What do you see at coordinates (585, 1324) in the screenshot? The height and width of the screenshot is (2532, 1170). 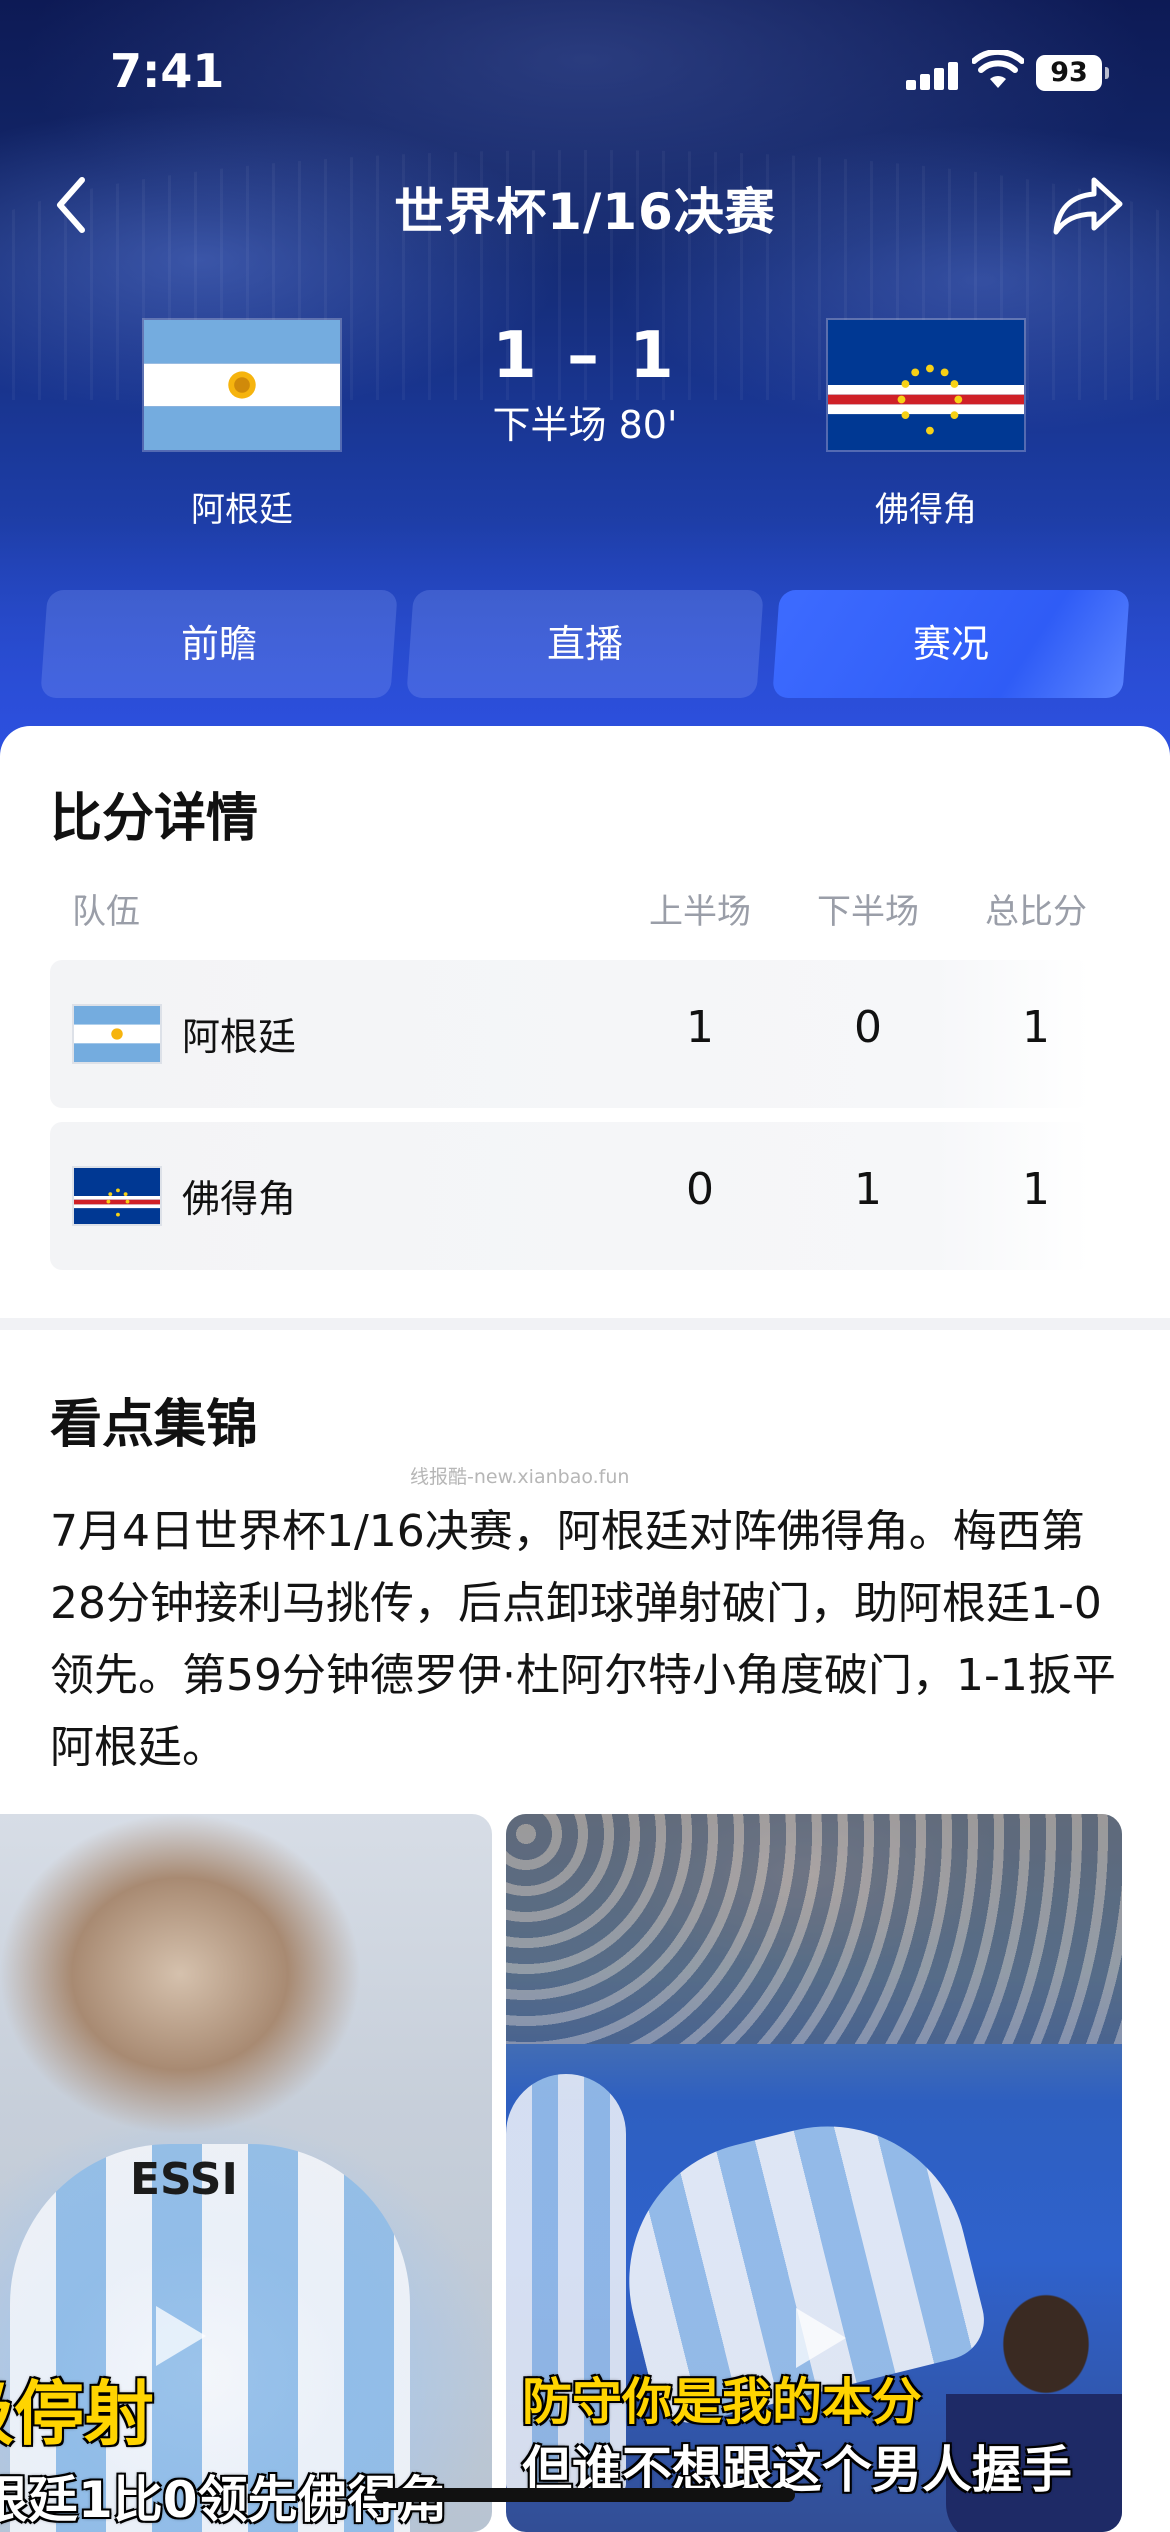 I see `section-divider` at bounding box center [585, 1324].